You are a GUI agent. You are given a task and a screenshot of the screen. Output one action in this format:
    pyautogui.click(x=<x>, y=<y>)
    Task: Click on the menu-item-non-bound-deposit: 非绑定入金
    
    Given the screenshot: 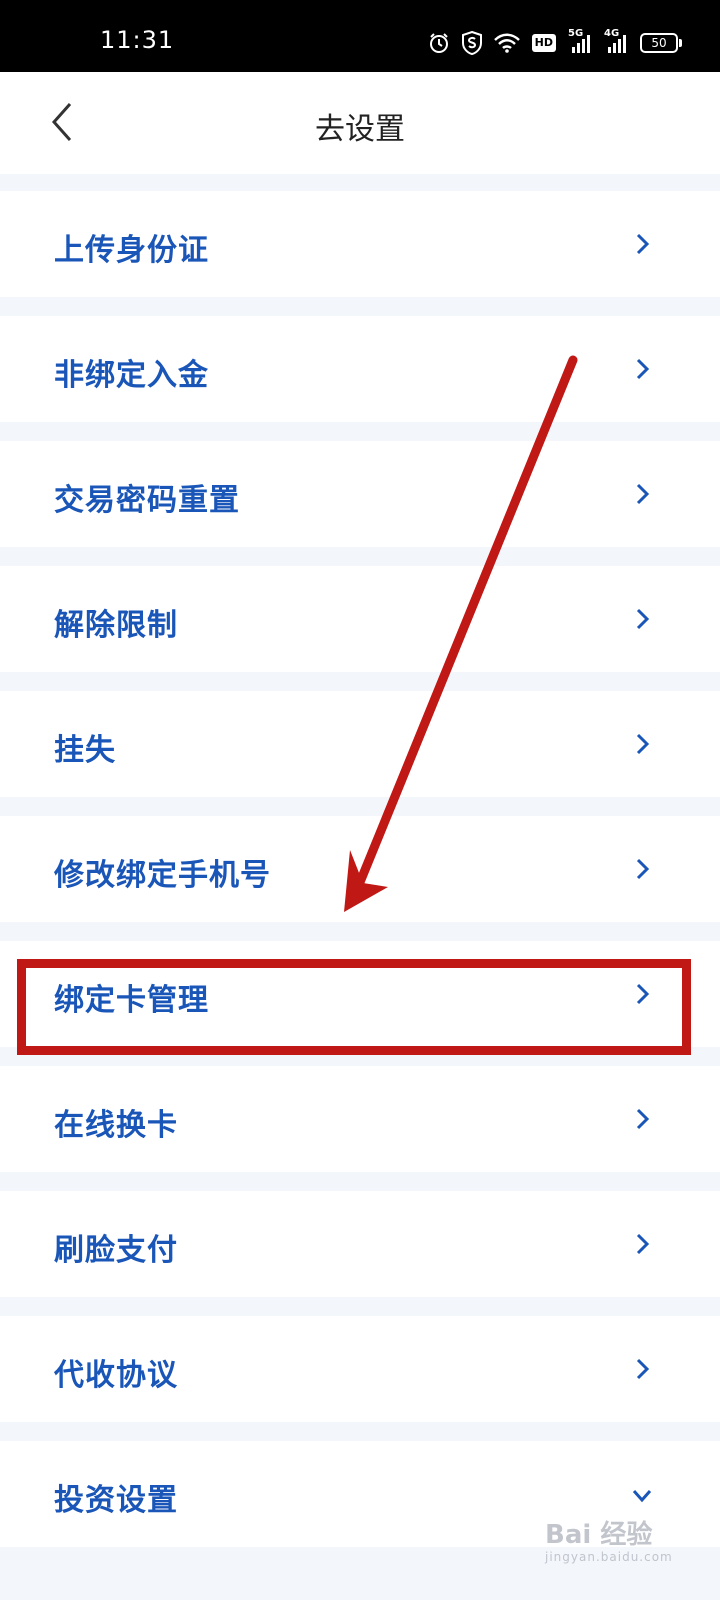 What is the action you would take?
    pyautogui.click(x=360, y=369)
    